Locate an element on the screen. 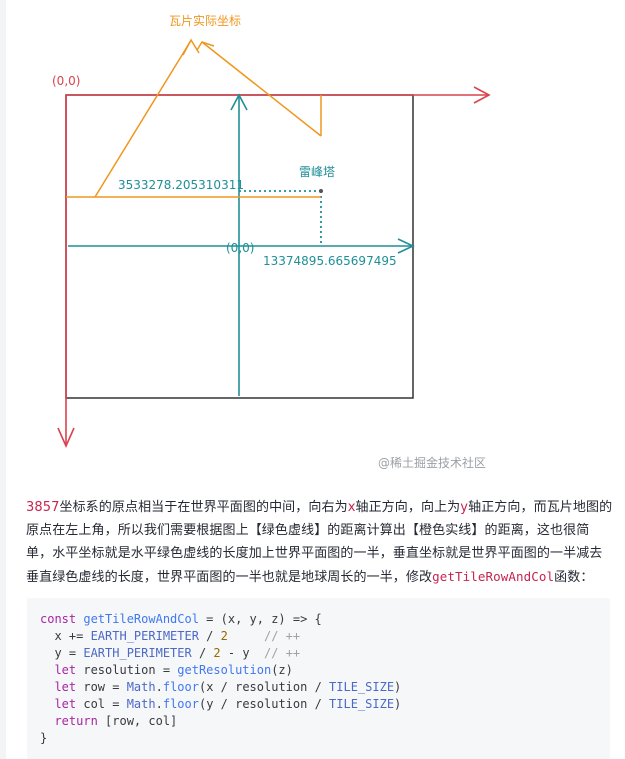  code-token: resolution = is located at coordinates (127, 670).